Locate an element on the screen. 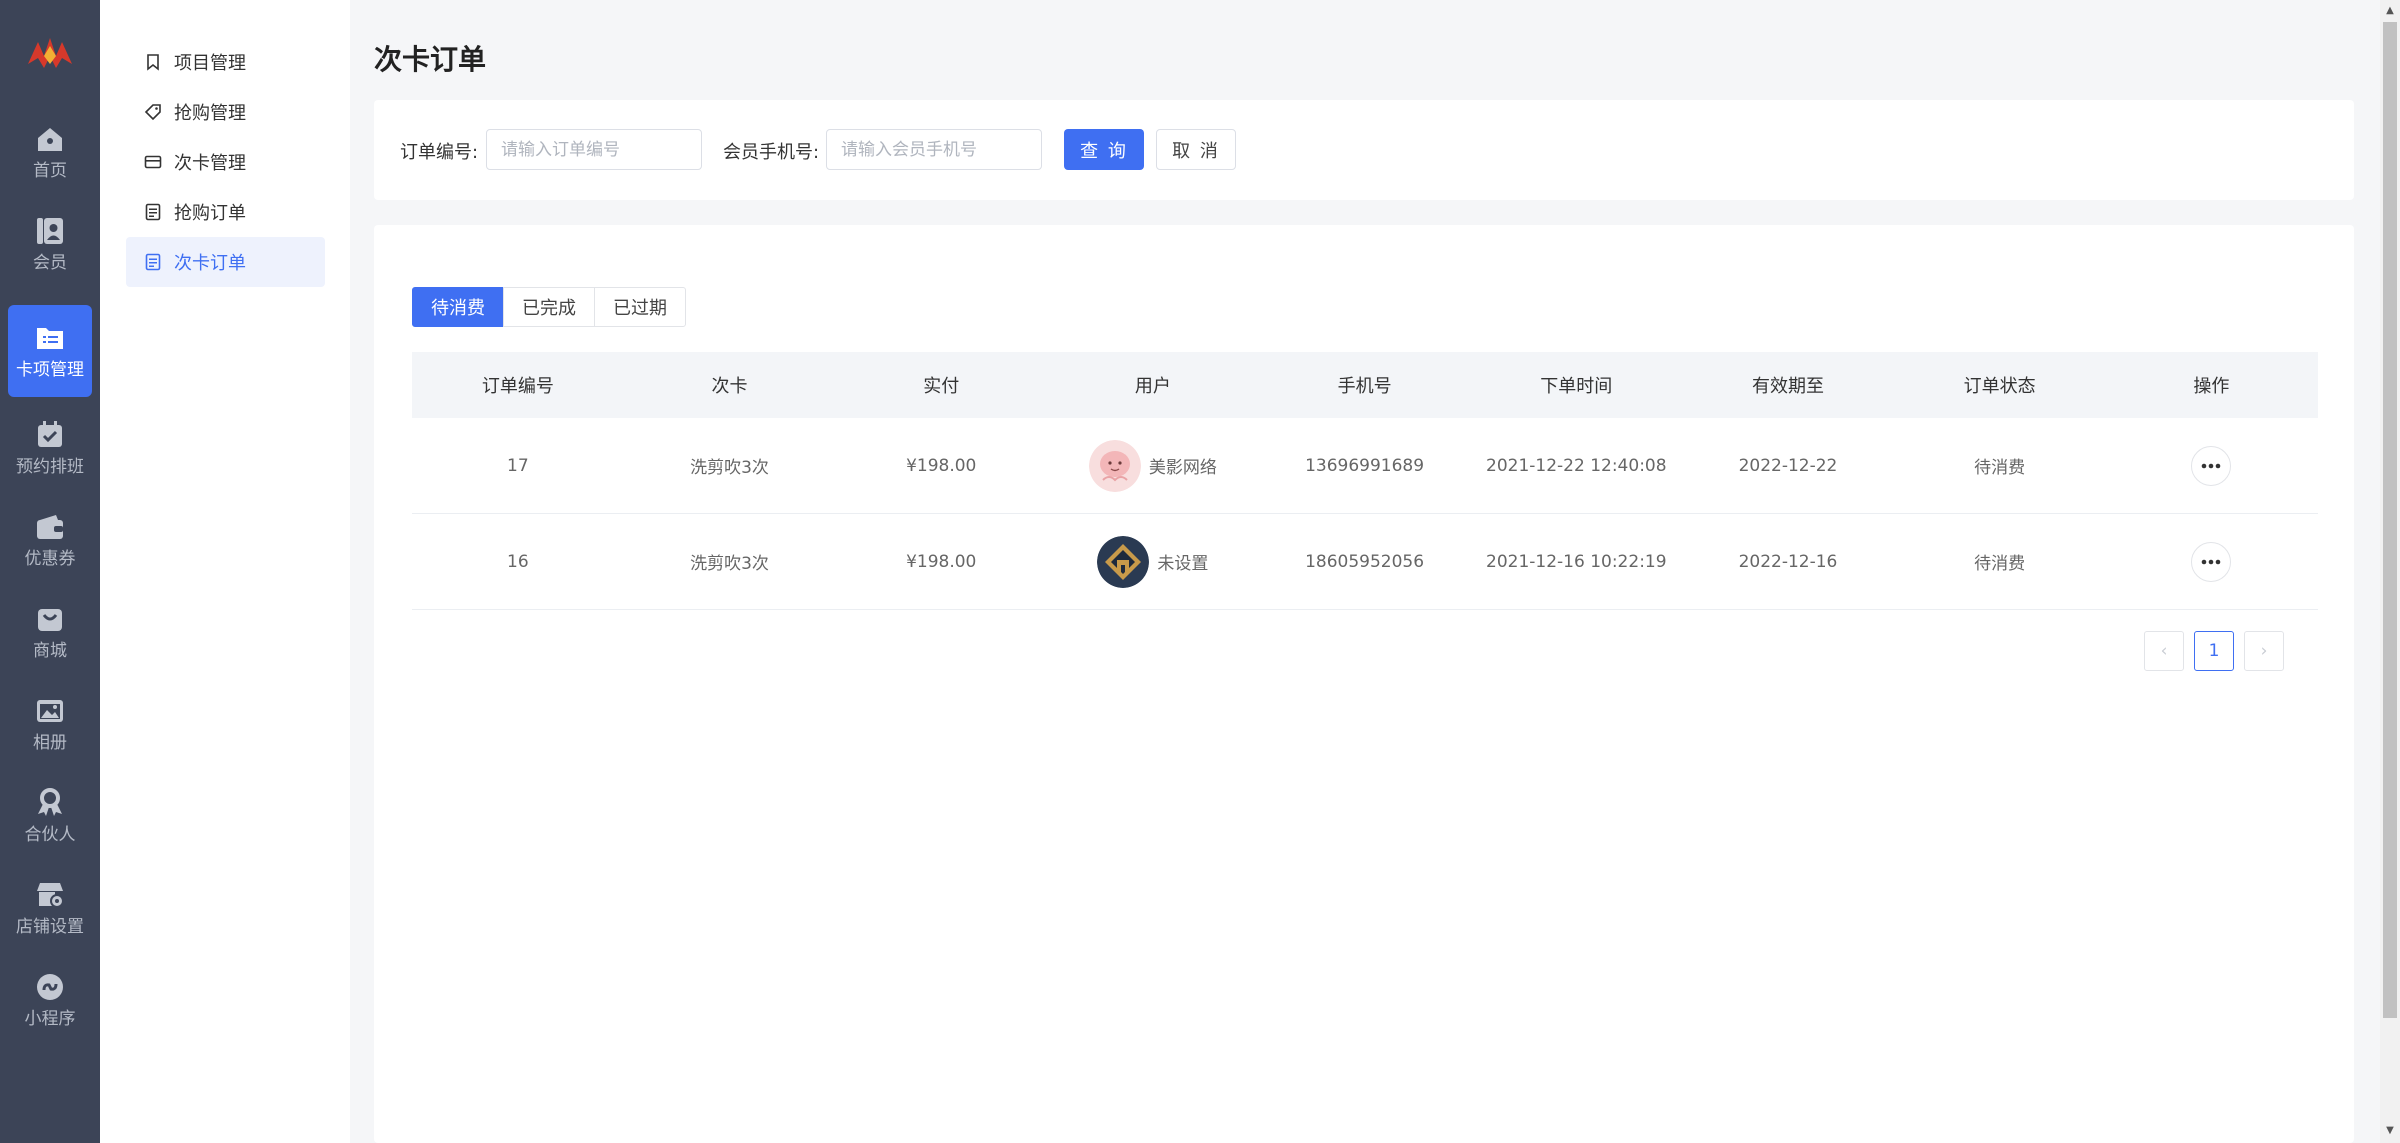  column-header: 用户 is located at coordinates (1152, 386).